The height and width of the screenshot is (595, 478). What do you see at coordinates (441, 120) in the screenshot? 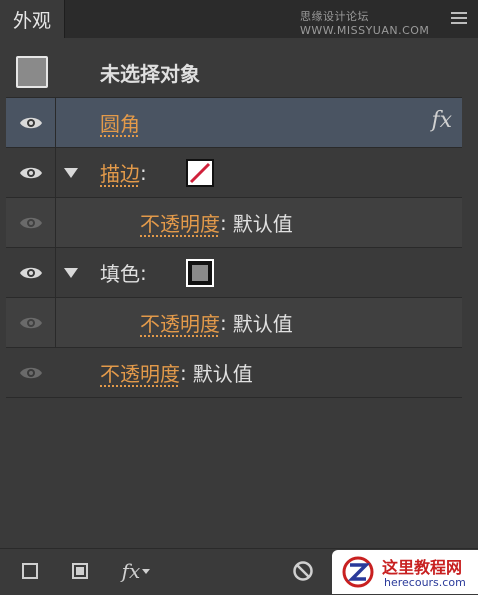
I see `fx-icon: fx` at bounding box center [441, 120].